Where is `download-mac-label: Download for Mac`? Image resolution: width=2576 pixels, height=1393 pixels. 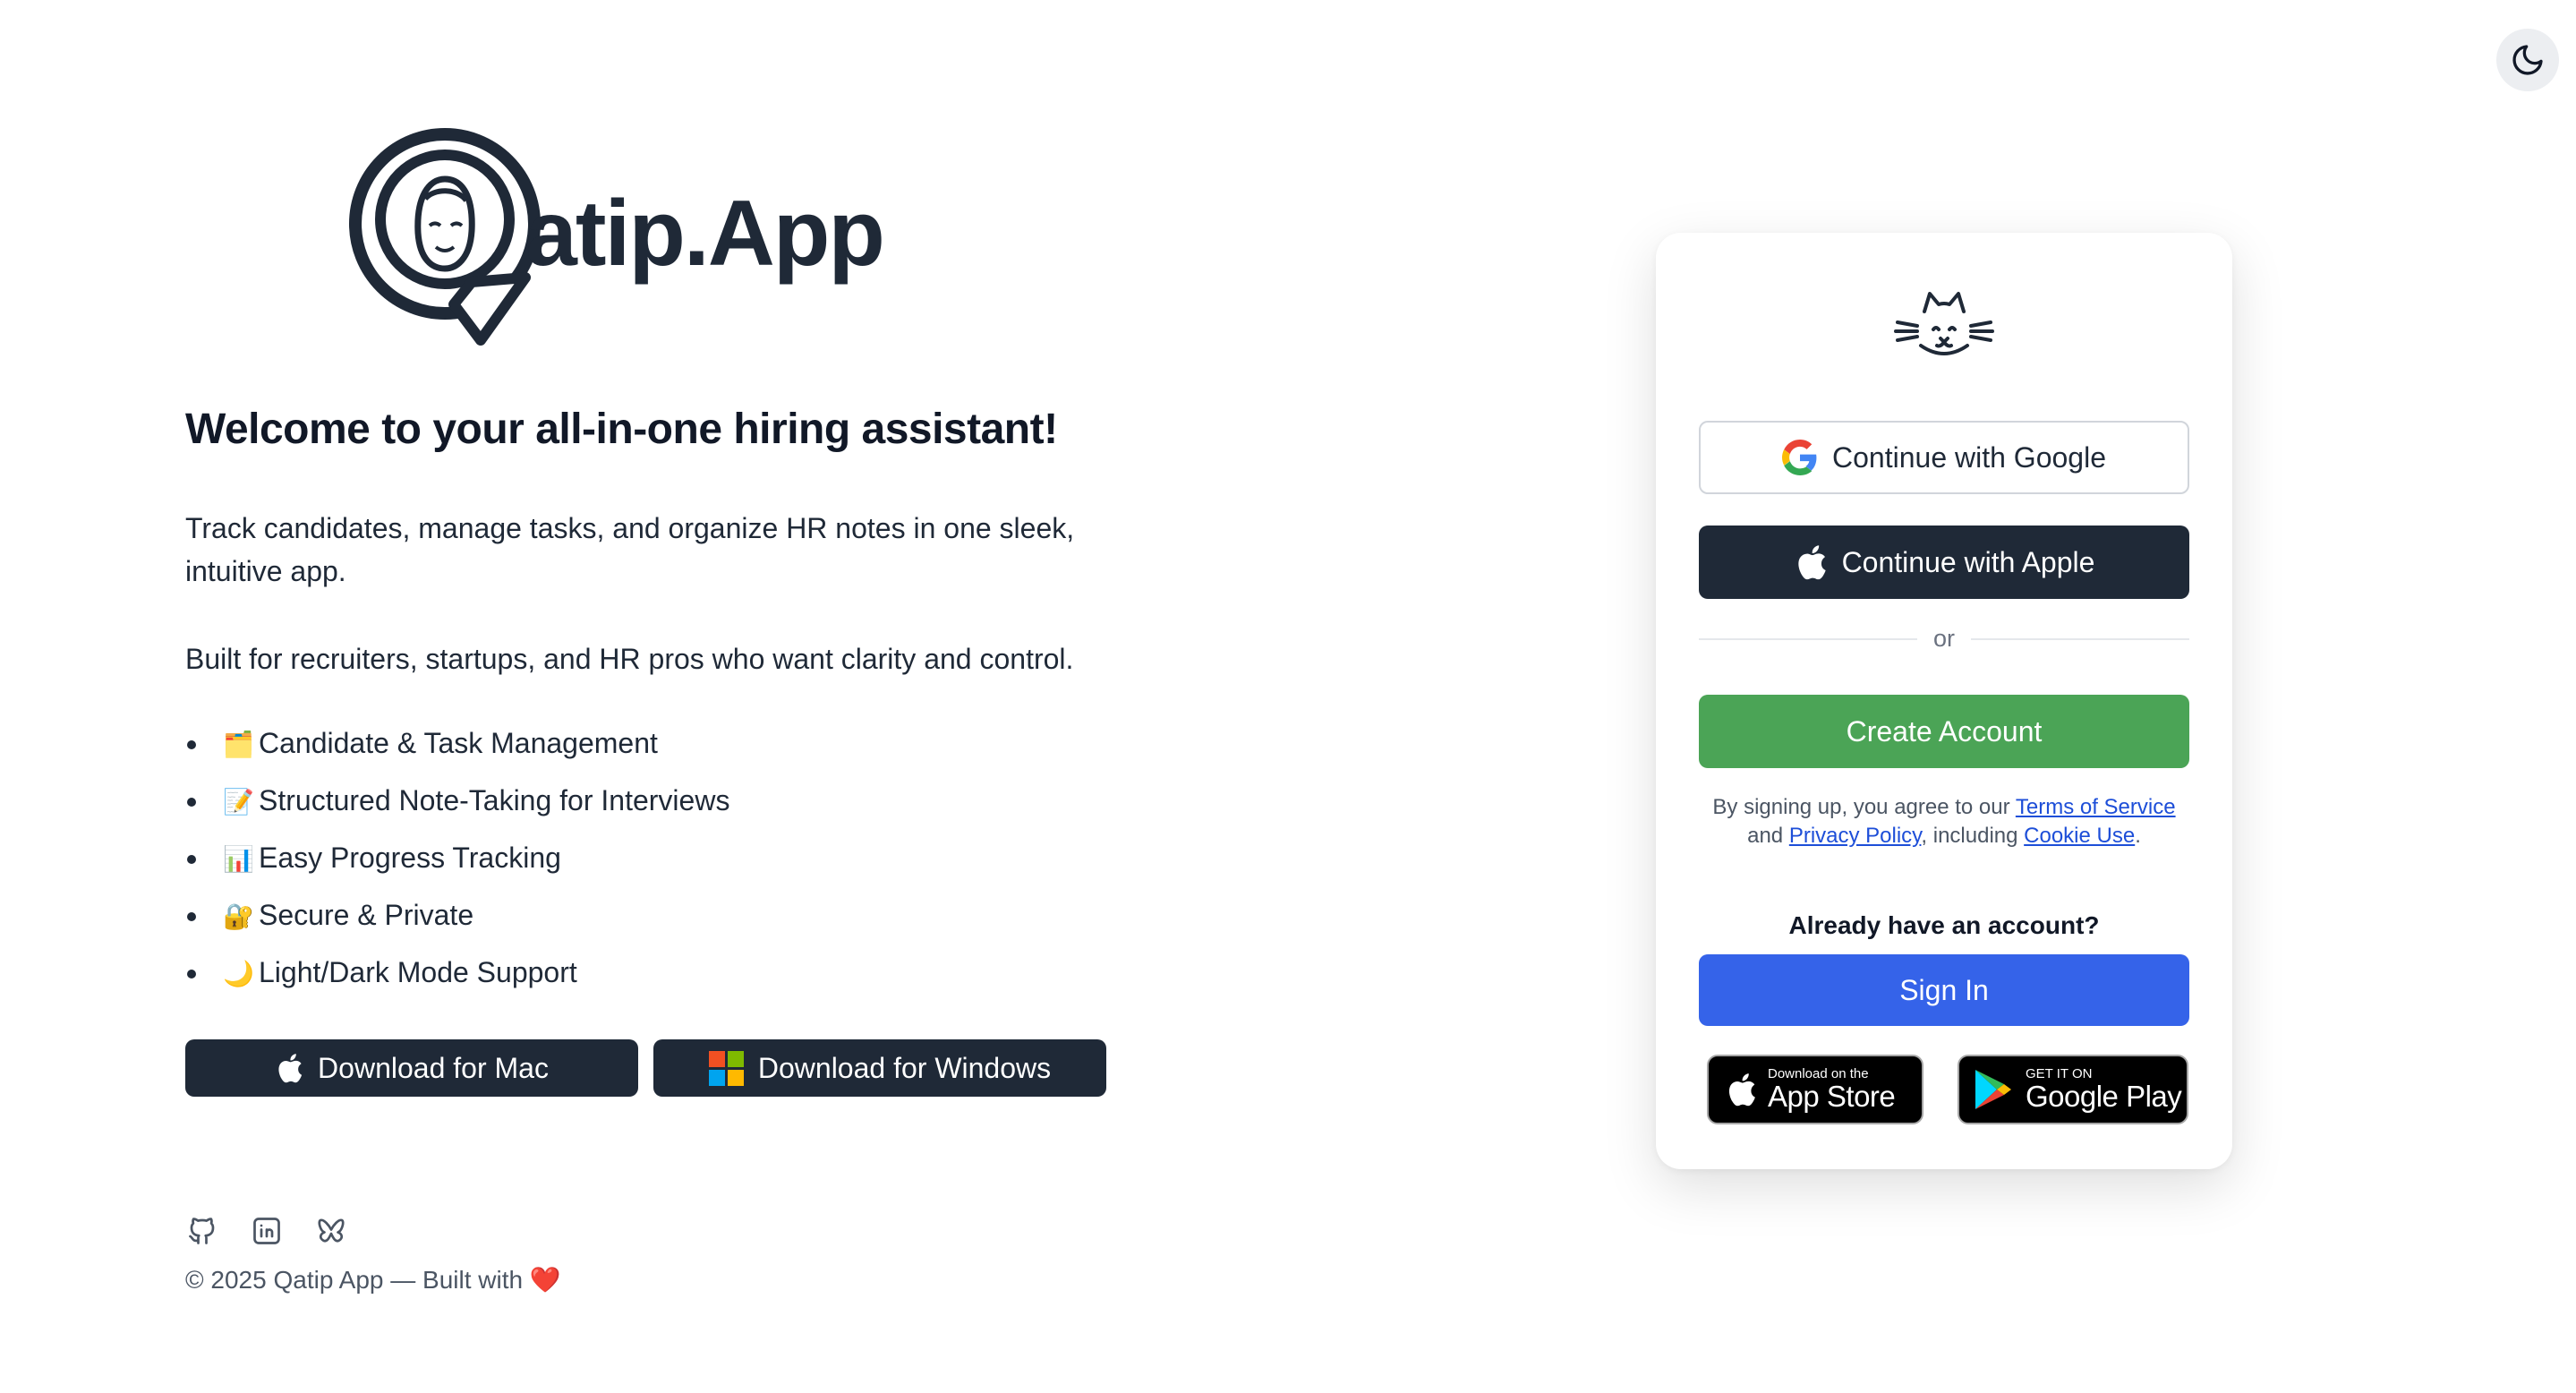
download-mac-label: Download for Mac is located at coordinates (433, 1068).